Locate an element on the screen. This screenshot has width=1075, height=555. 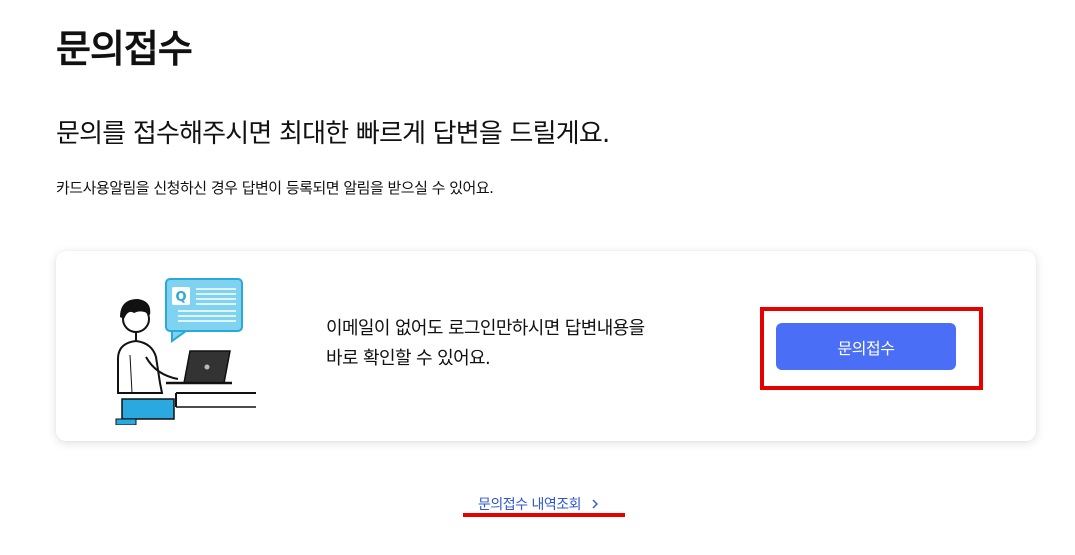
highlight-underline is located at coordinates (544, 515).